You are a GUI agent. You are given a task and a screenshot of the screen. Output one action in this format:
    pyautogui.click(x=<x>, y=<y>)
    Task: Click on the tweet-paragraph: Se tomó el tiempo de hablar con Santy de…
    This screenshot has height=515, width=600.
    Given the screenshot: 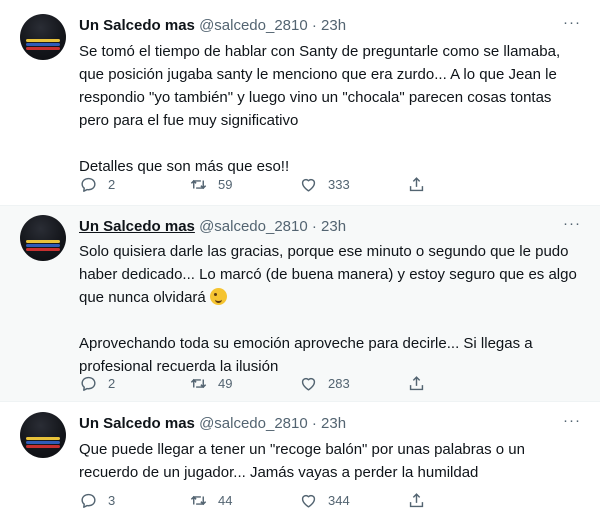 What is the action you would take?
    pyautogui.click(x=320, y=86)
    